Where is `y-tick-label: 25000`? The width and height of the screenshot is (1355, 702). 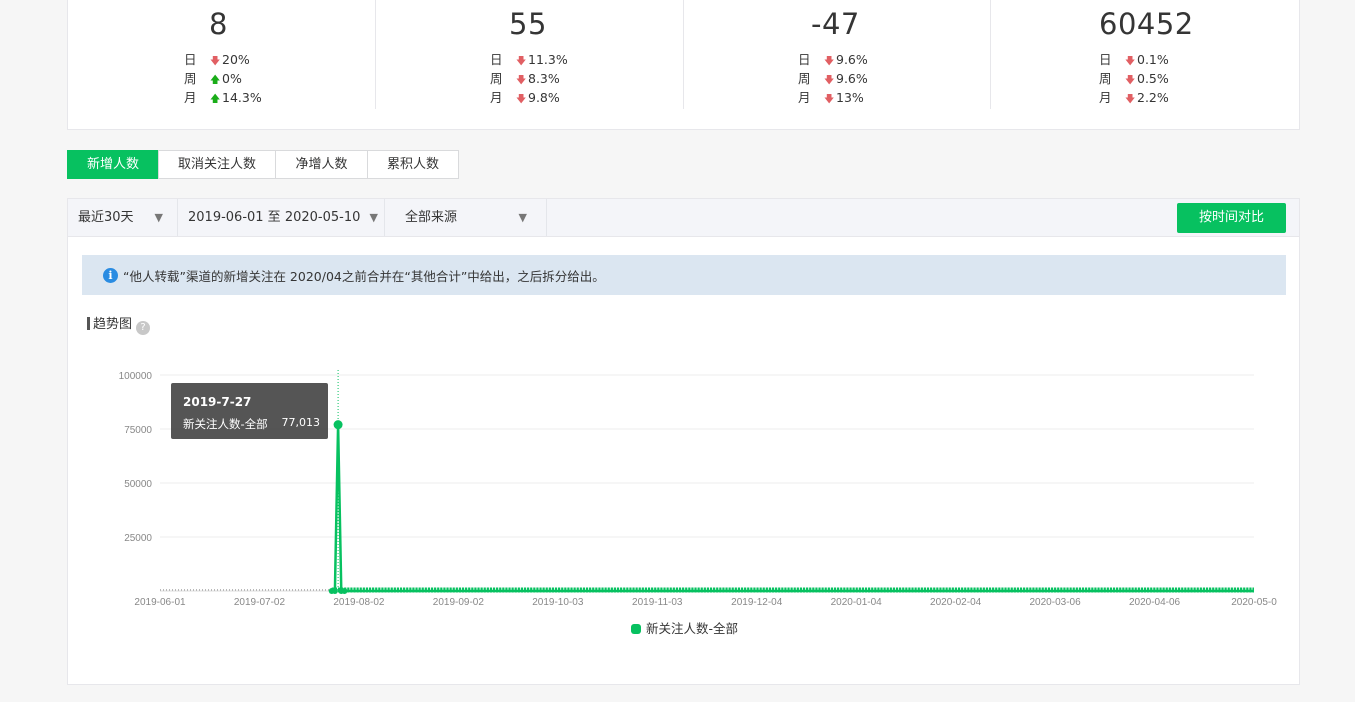 y-tick-label: 25000 is located at coordinates (138, 538).